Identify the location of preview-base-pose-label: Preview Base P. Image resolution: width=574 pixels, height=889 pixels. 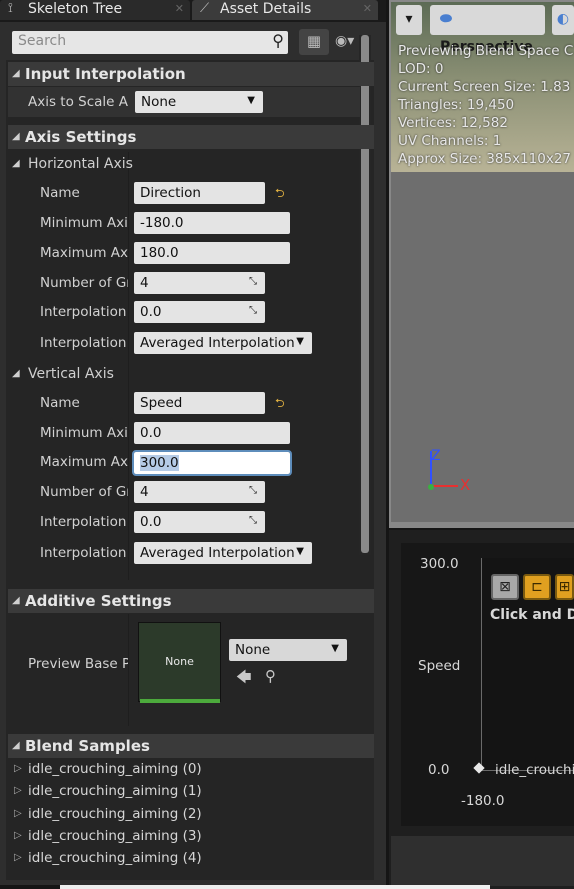
(78, 664).